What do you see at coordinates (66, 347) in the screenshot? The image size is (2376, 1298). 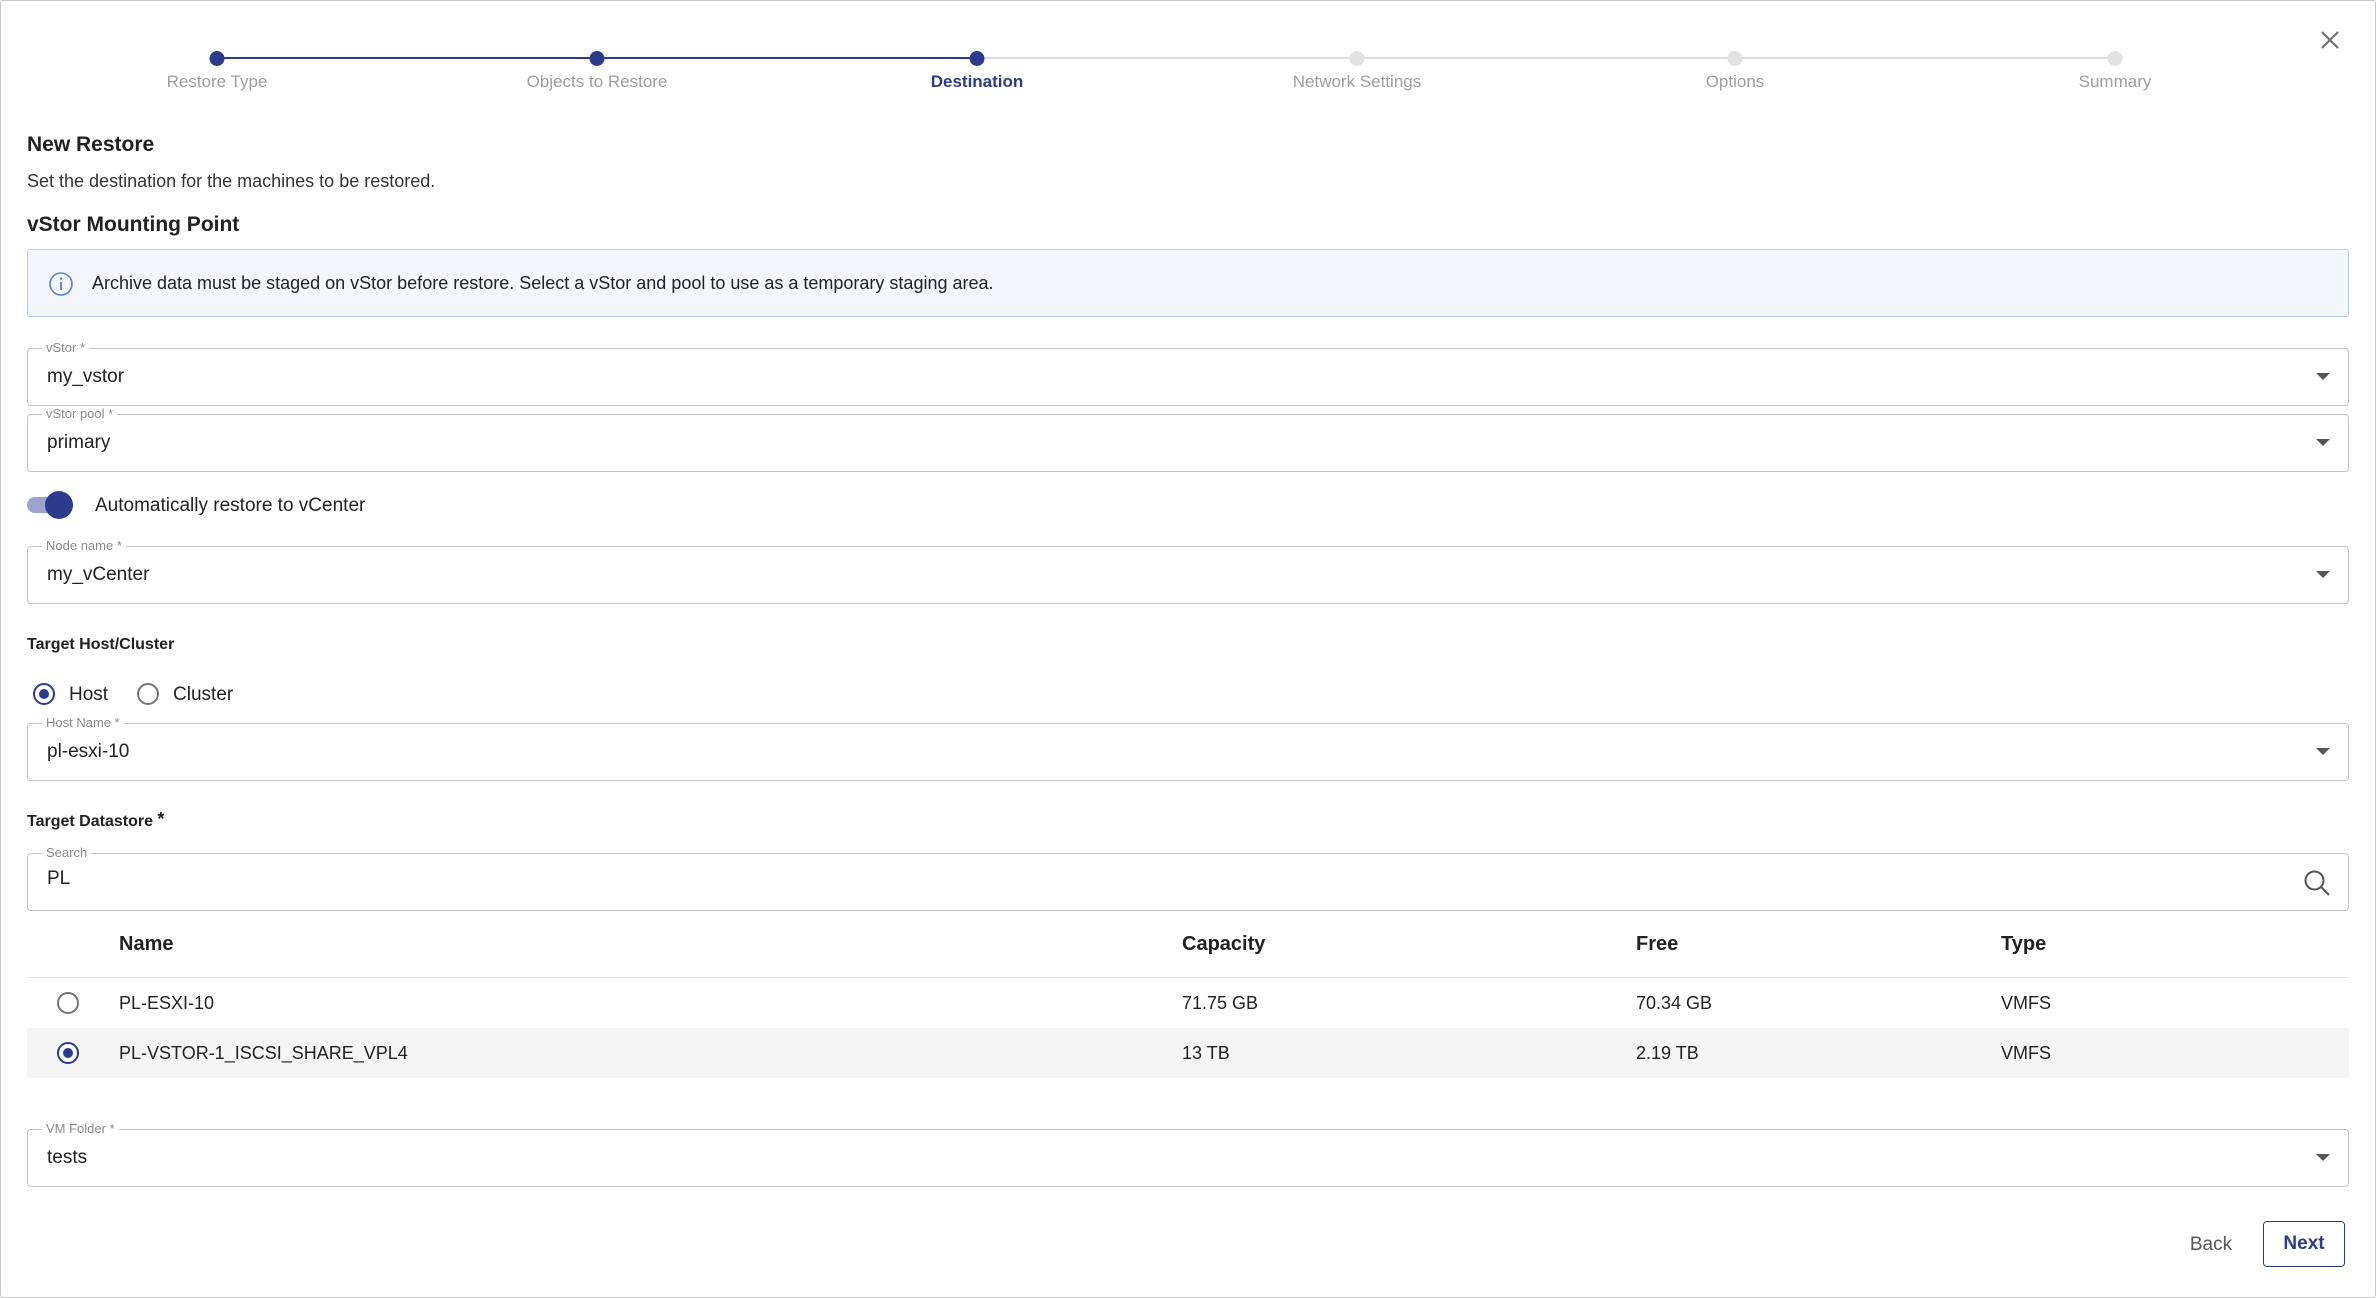 I see `vstor-label: vStor *` at bounding box center [66, 347].